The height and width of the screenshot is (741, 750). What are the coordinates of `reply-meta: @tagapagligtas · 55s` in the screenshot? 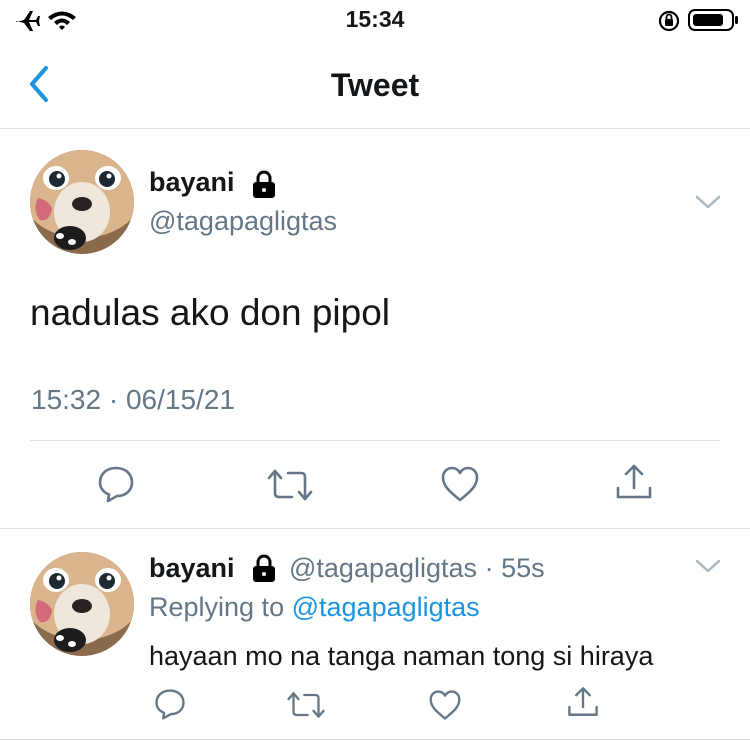 It's located at (417, 568).